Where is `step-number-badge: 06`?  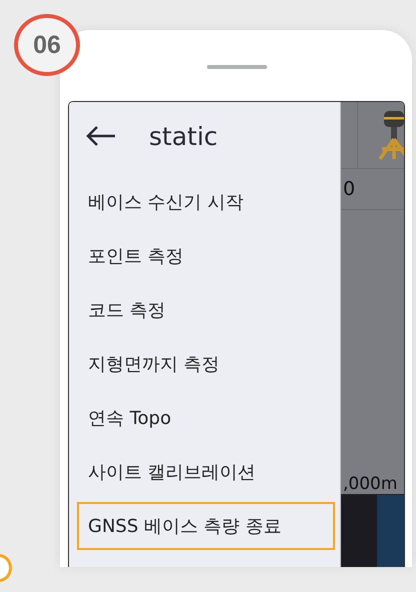
step-number-badge: 06 is located at coordinates (47, 45).